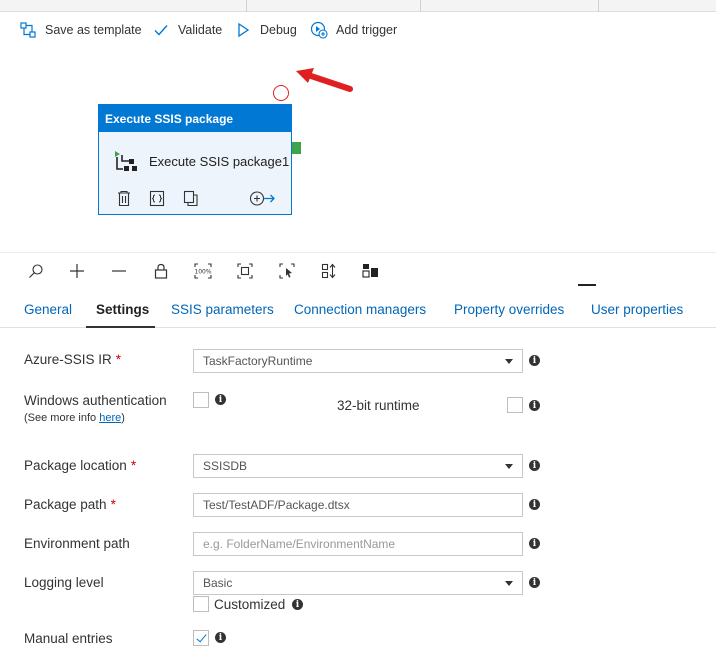 The width and height of the screenshot is (716, 667). I want to click on package-path-value: Test/TestADF/Package.dtsx, so click(276, 505).